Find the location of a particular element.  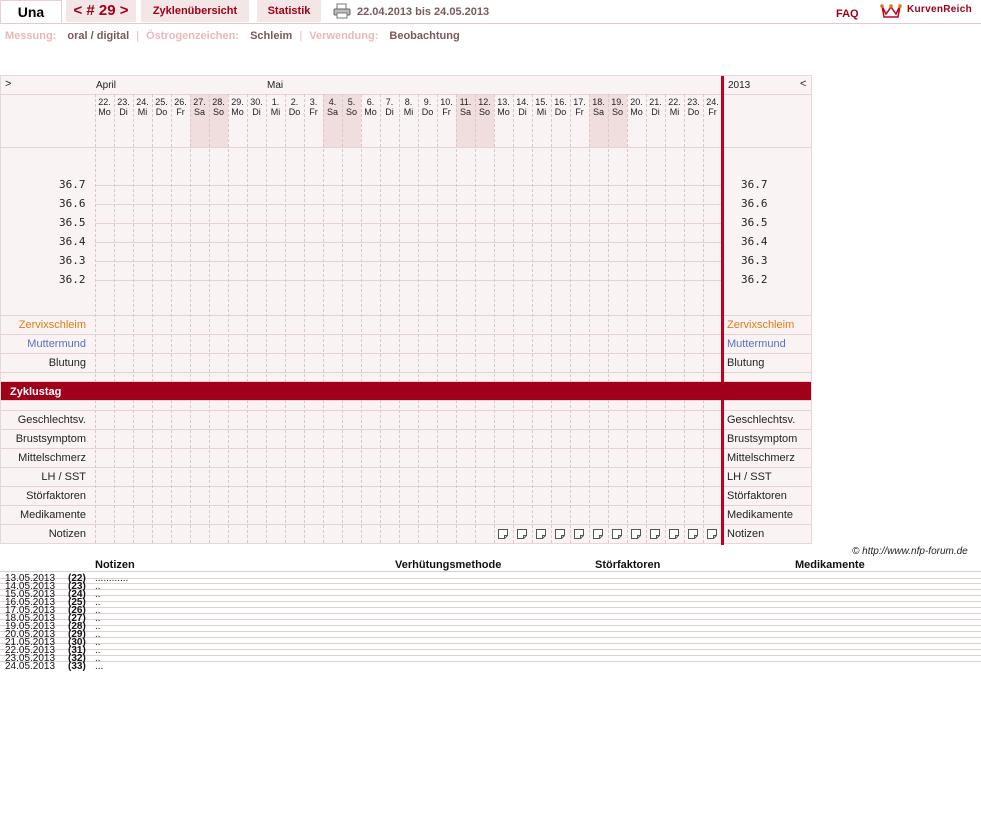

day-header: 3. Fr is located at coordinates (313, 107).